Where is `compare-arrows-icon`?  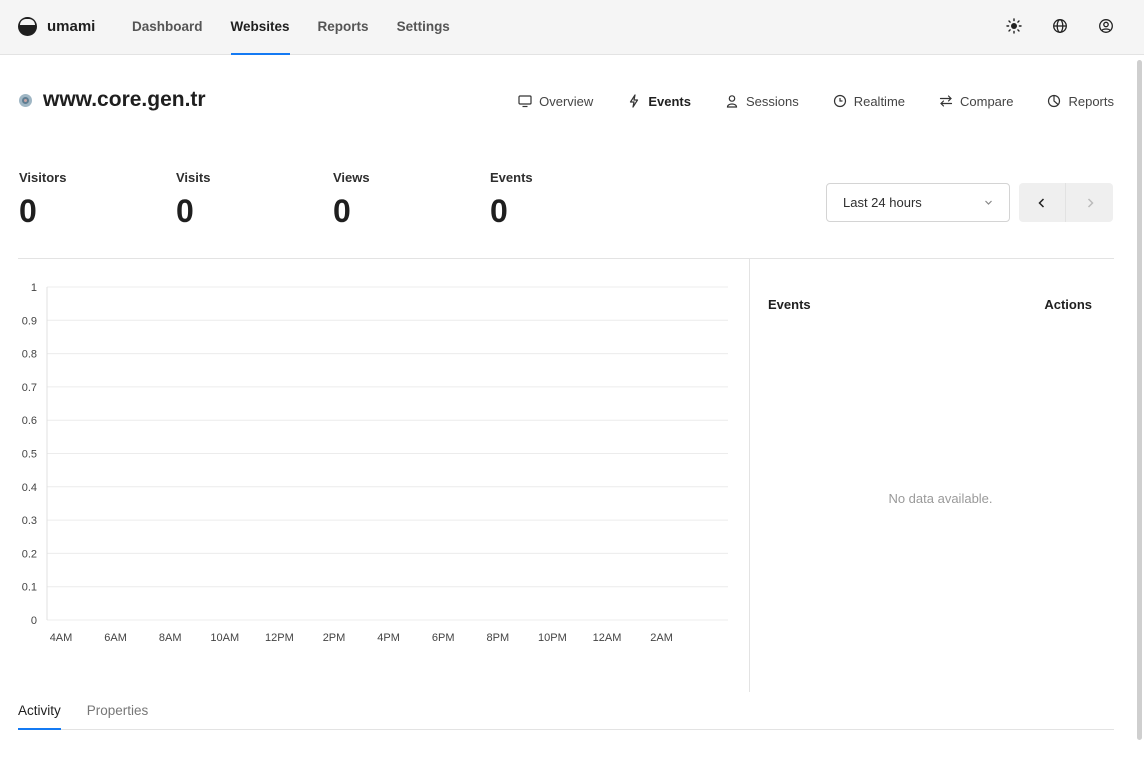
compare-arrows-icon is located at coordinates (946, 101).